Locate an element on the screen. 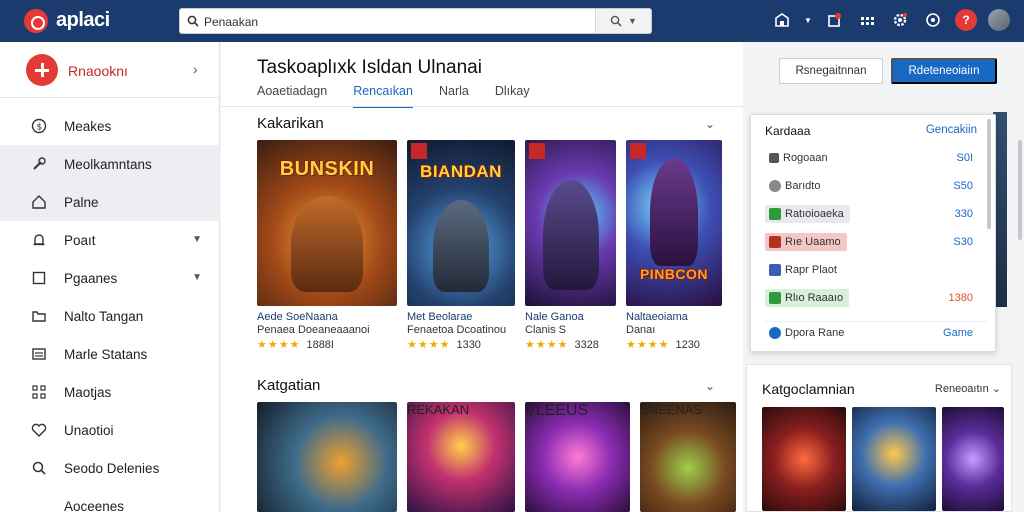  game-publisher: Clanis S is located at coordinates (545, 330).